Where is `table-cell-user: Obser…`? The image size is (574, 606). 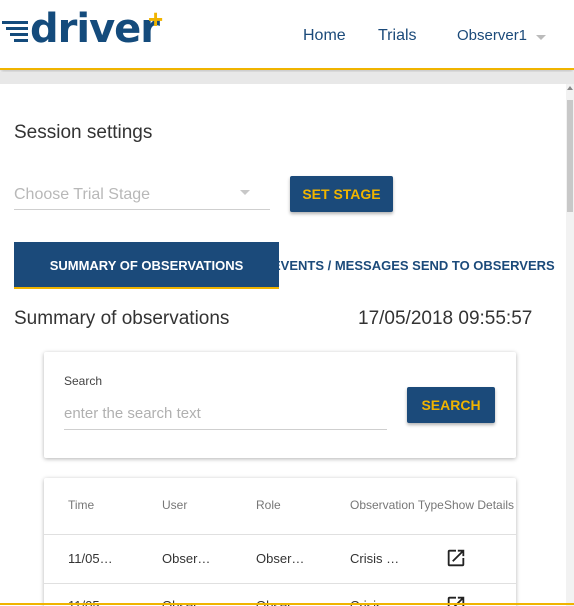
table-cell-user: Obser… is located at coordinates (186, 558).